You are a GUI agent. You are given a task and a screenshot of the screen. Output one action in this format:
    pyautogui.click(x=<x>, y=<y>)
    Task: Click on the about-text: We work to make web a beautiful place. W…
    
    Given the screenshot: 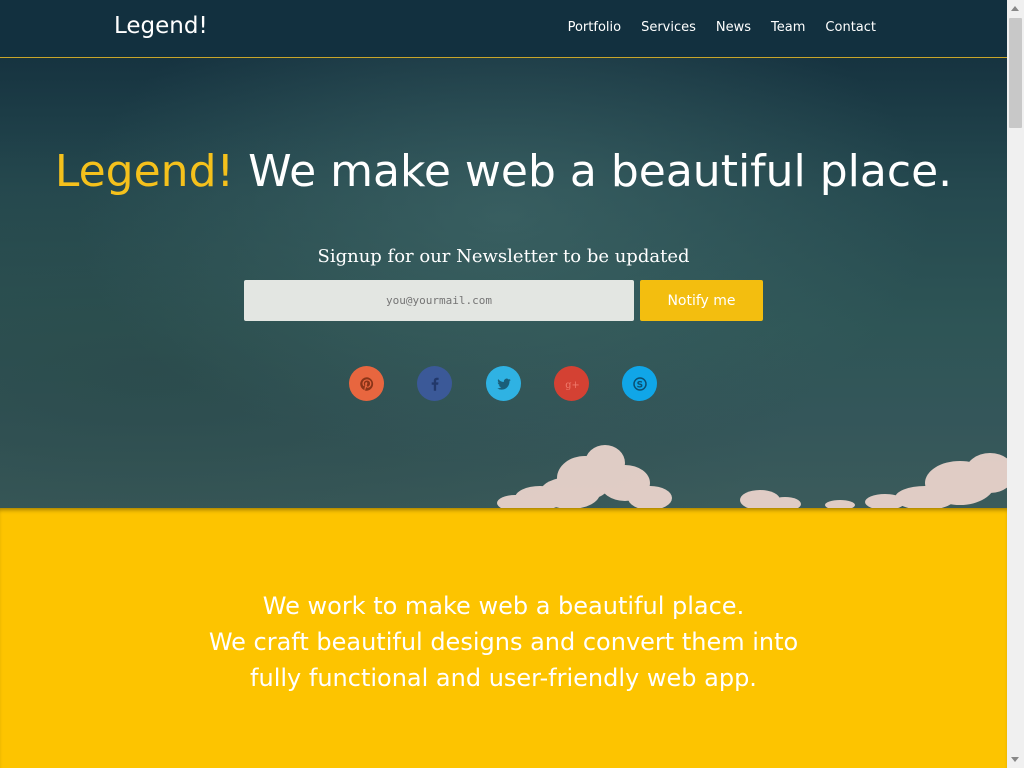 What is the action you would take?
    pyautogui.click(x=503, y=642)
    